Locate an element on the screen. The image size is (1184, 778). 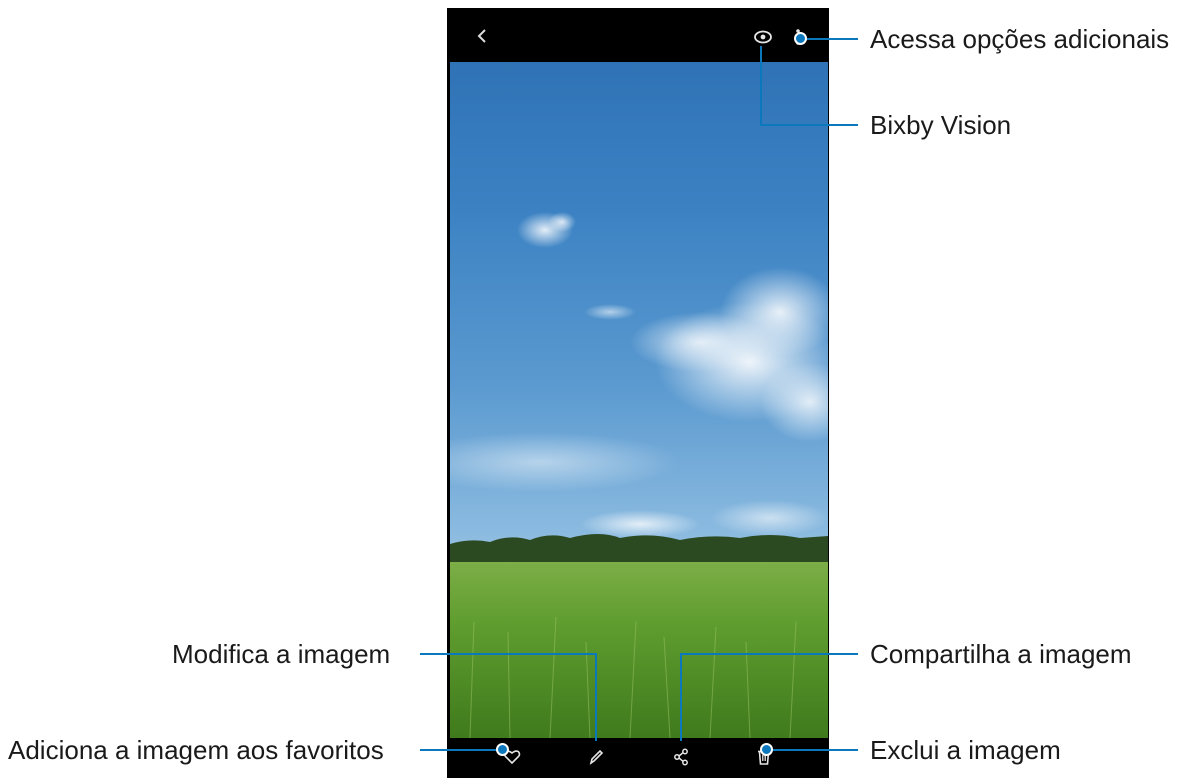
leader-bixby-horizontal is located at coordinates (809, 125).